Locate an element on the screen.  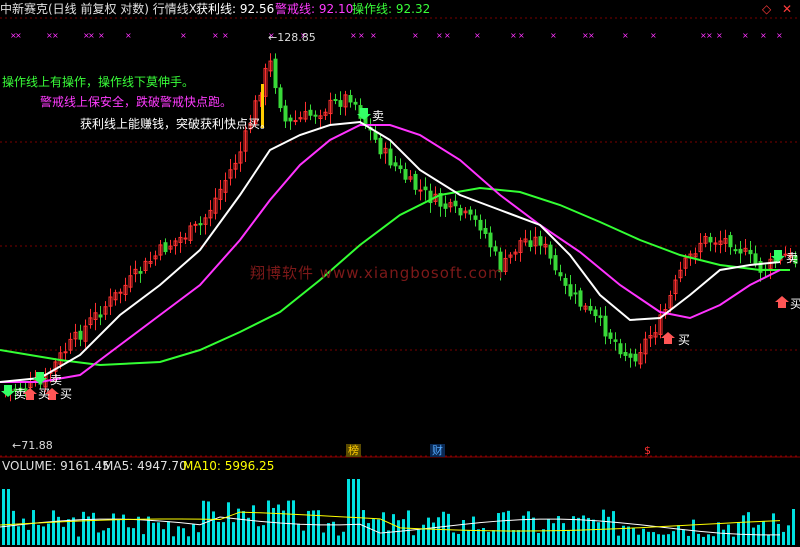
ma5-label: MA5: is located at coordinates (118, 466).